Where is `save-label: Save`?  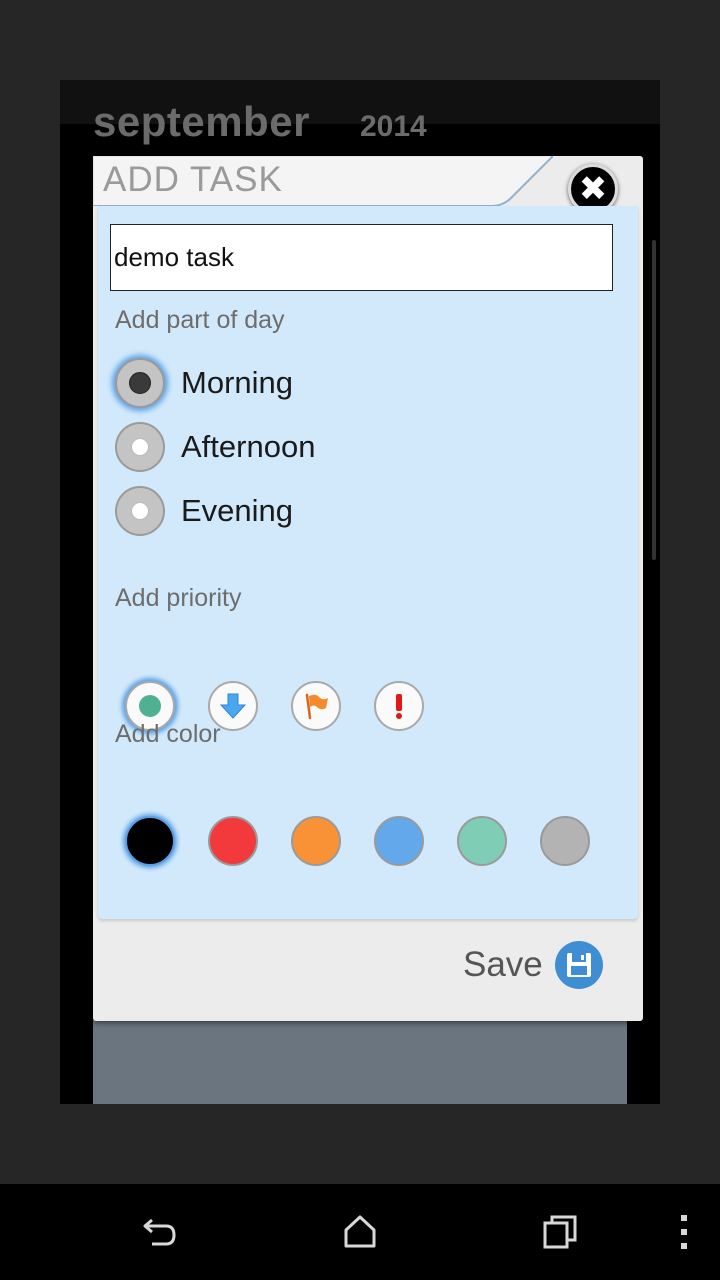 save-label: Save is located at coordinates (503, 964).